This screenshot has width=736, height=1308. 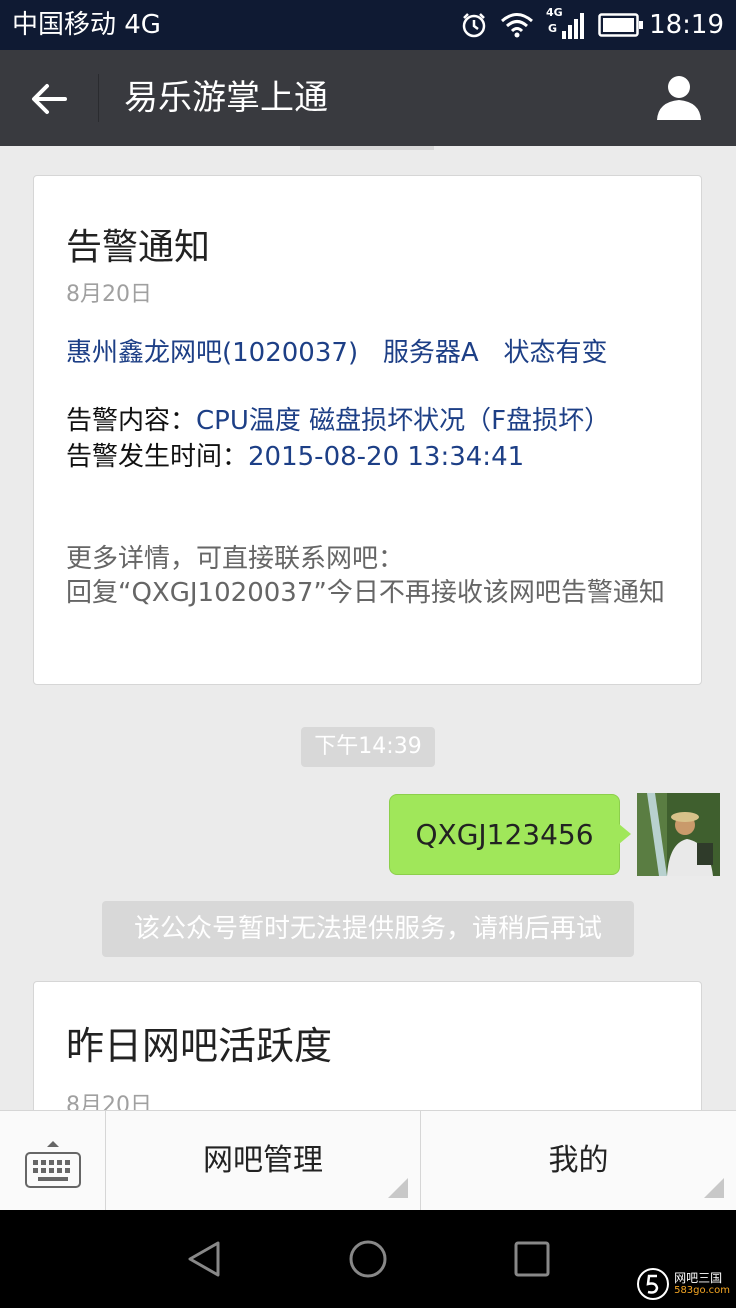 I want to click on keyboard-toggle-button, so click(x=53, y=1160).